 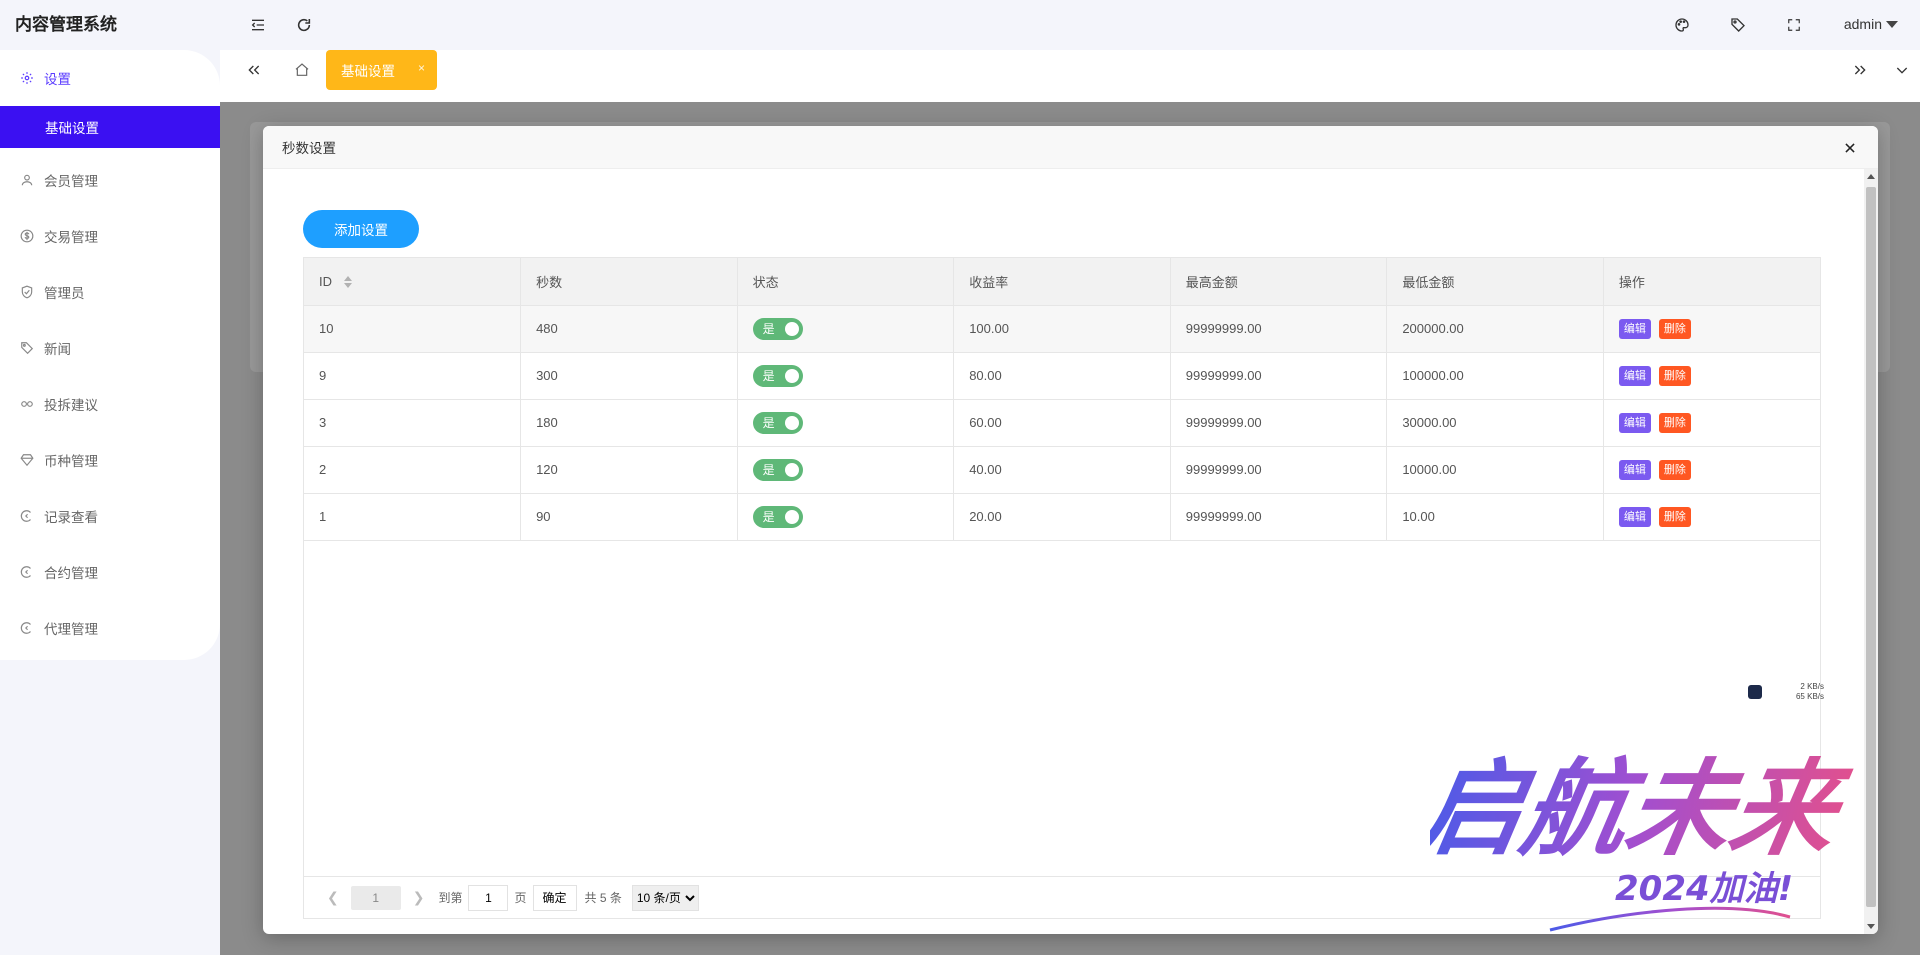 What do you see at coordinates (347, 282) in the screenshot?
I see `sort-icon` at bounding box center [347, 282].